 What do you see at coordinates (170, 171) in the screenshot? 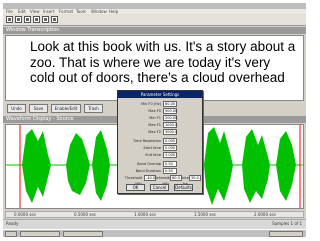
I see `band-duration-field: 0.50` at bounding box center [170, 171].